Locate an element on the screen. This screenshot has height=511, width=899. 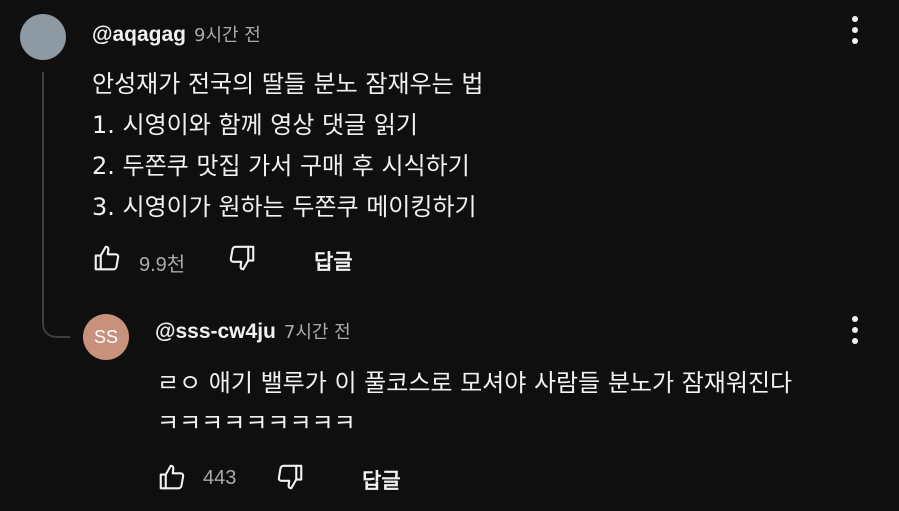
reply-thread-connector is located at coordinates (56, 319).